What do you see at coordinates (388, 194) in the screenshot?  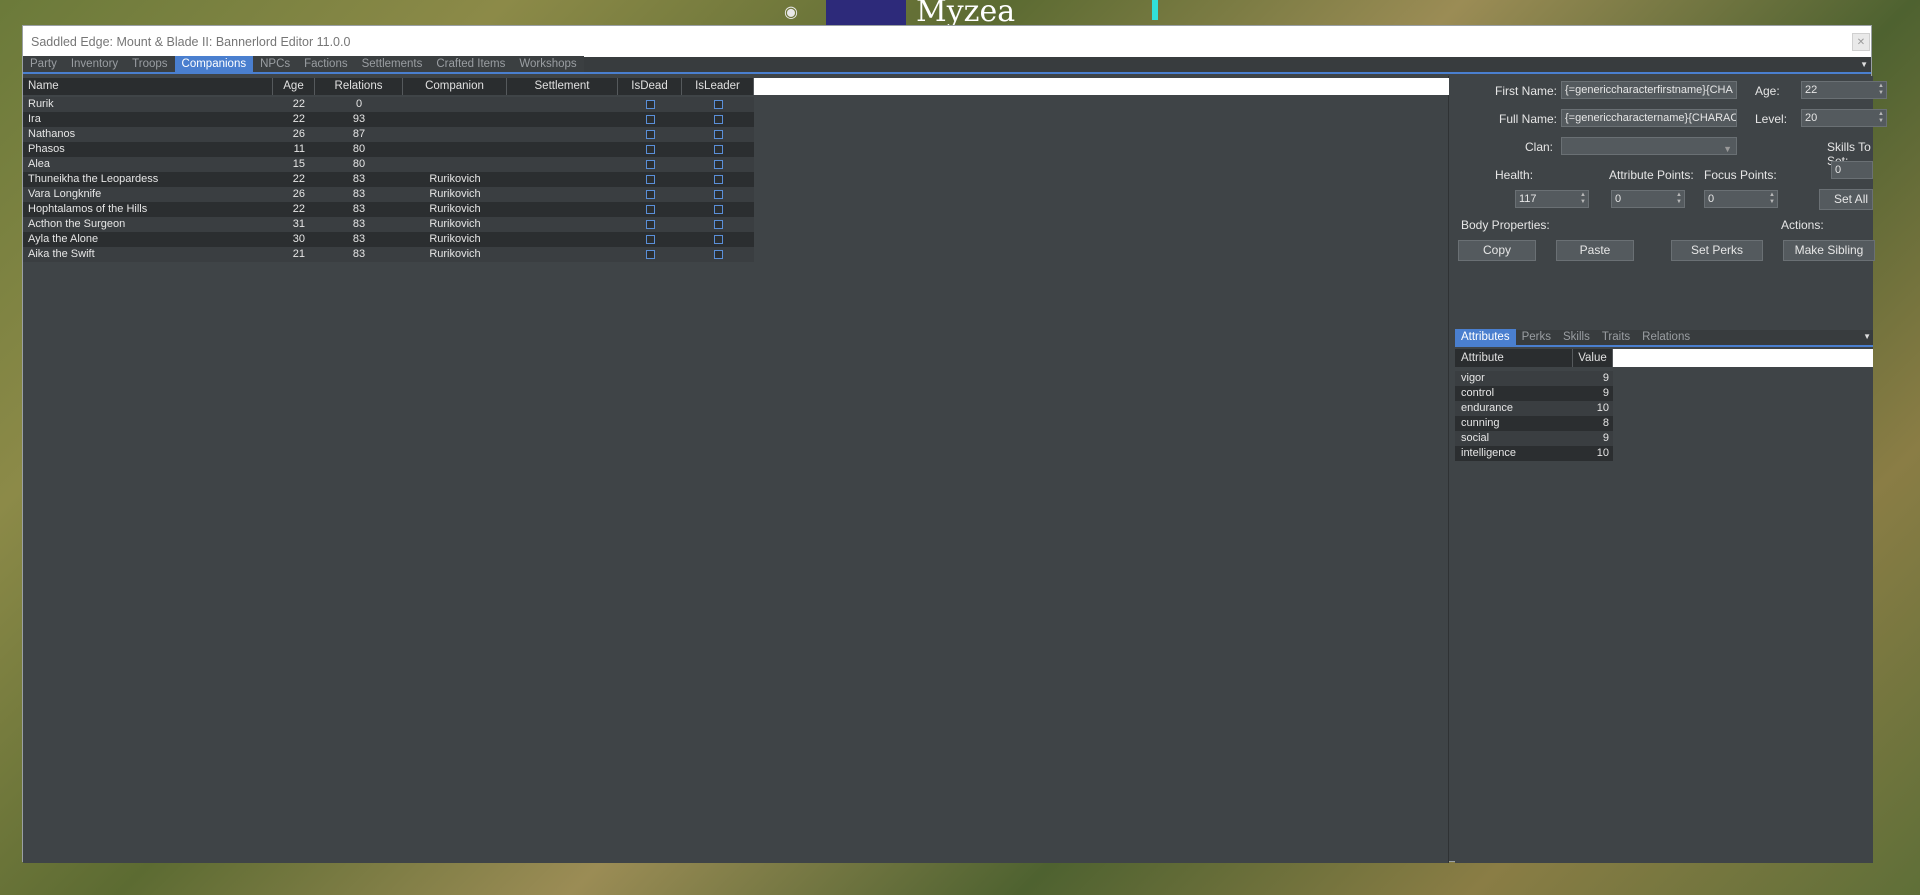 I see `table-row: Vara Longknife 26 83 Rurikovich` at bounding box center [388, 194].